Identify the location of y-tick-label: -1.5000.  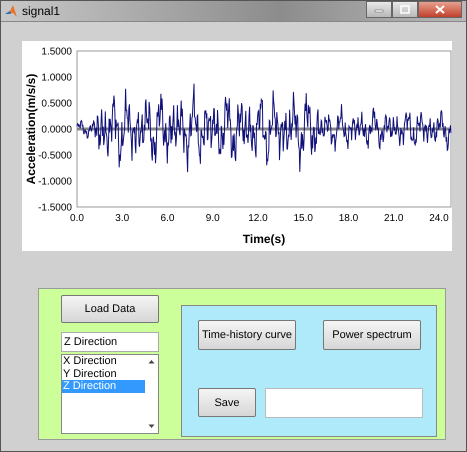
(55, 208).